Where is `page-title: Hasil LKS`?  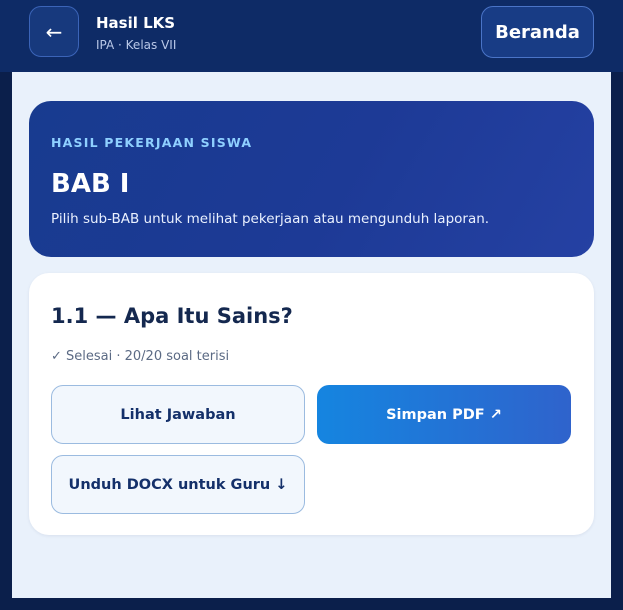
page-title: Hasil LKS is located at coordinates (136, 23).